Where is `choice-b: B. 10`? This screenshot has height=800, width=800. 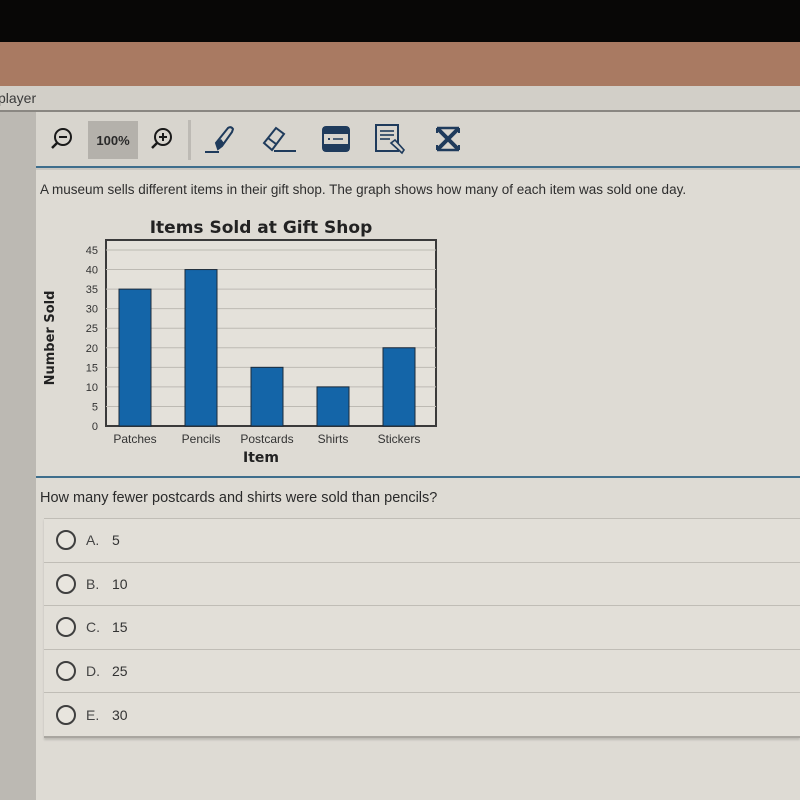
choice-b: B. 10 is located at coordinates (422, 583).